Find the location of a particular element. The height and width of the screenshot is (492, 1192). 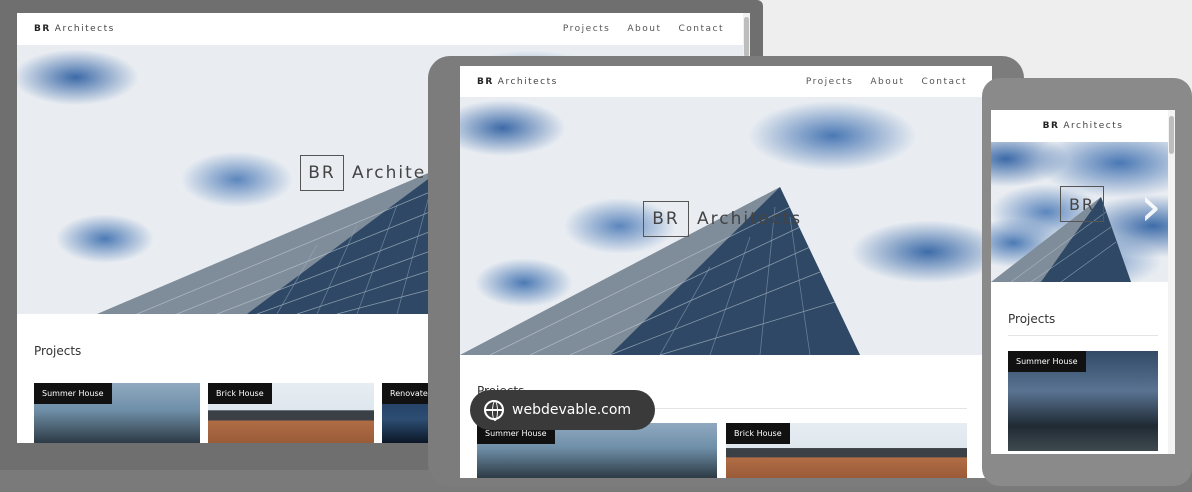

desktop-site-header: BR Architects Projects About Contact is located at coordinates (383, 29).